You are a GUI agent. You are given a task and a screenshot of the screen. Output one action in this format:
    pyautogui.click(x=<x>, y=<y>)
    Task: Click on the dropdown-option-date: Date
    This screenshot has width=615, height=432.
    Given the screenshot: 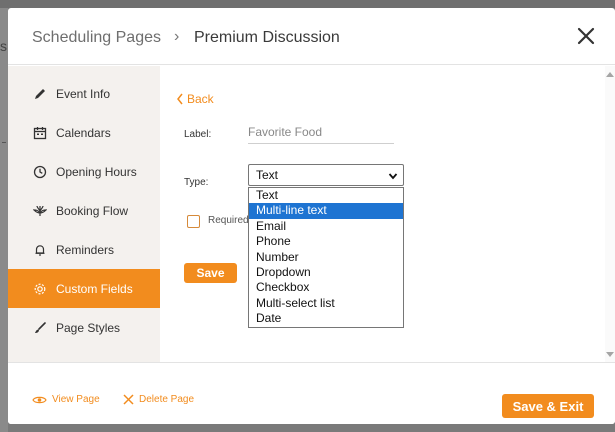 What is the action you would take?
    pyautogui.click(x=326, y=318)
    